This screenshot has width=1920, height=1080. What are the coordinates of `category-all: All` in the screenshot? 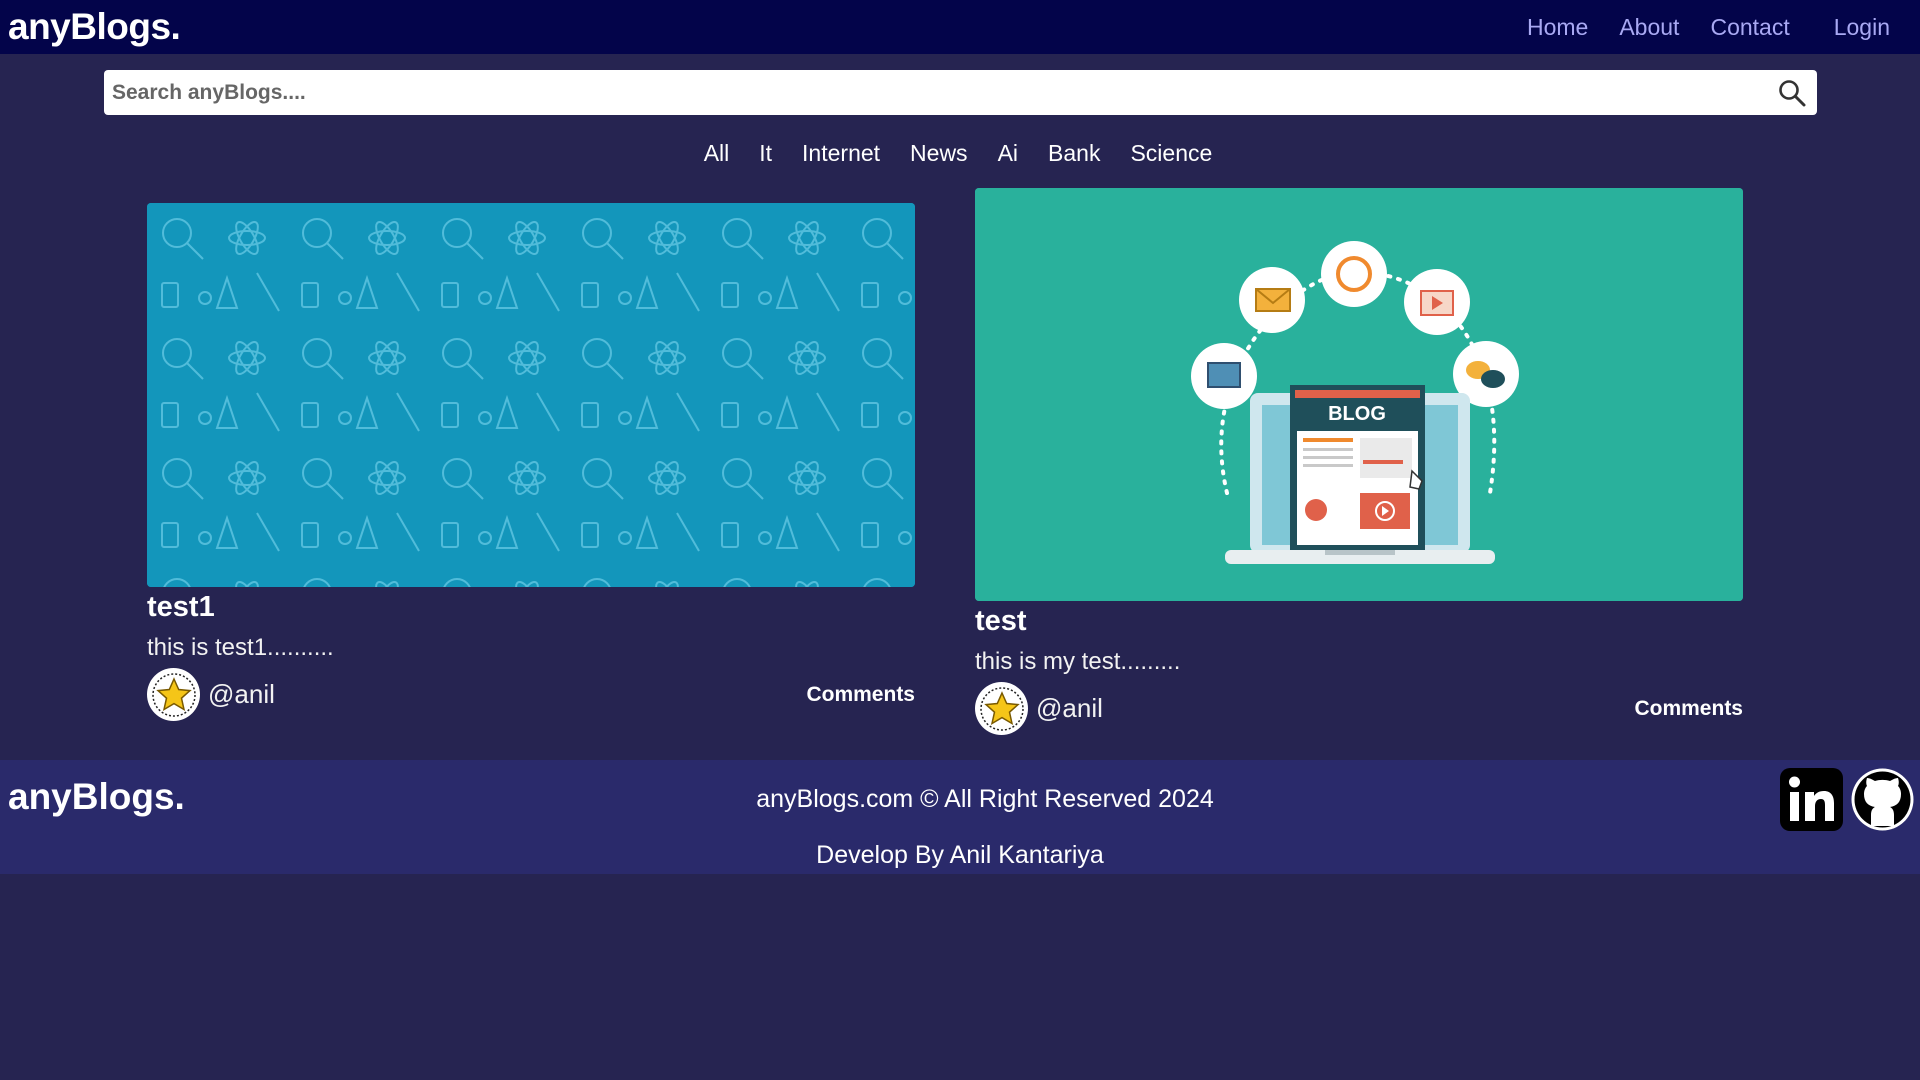 It's located at (717, 153).